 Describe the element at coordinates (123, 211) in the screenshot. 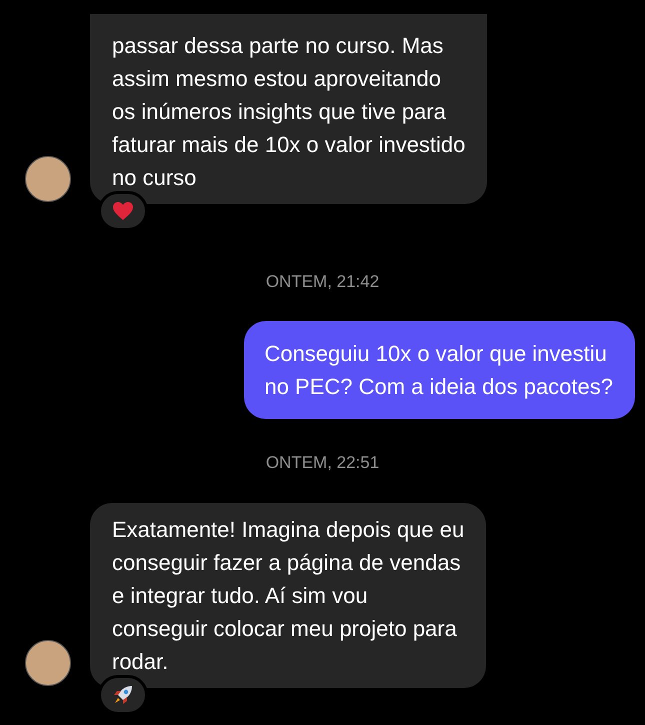

I see `heart-icon` at that location.